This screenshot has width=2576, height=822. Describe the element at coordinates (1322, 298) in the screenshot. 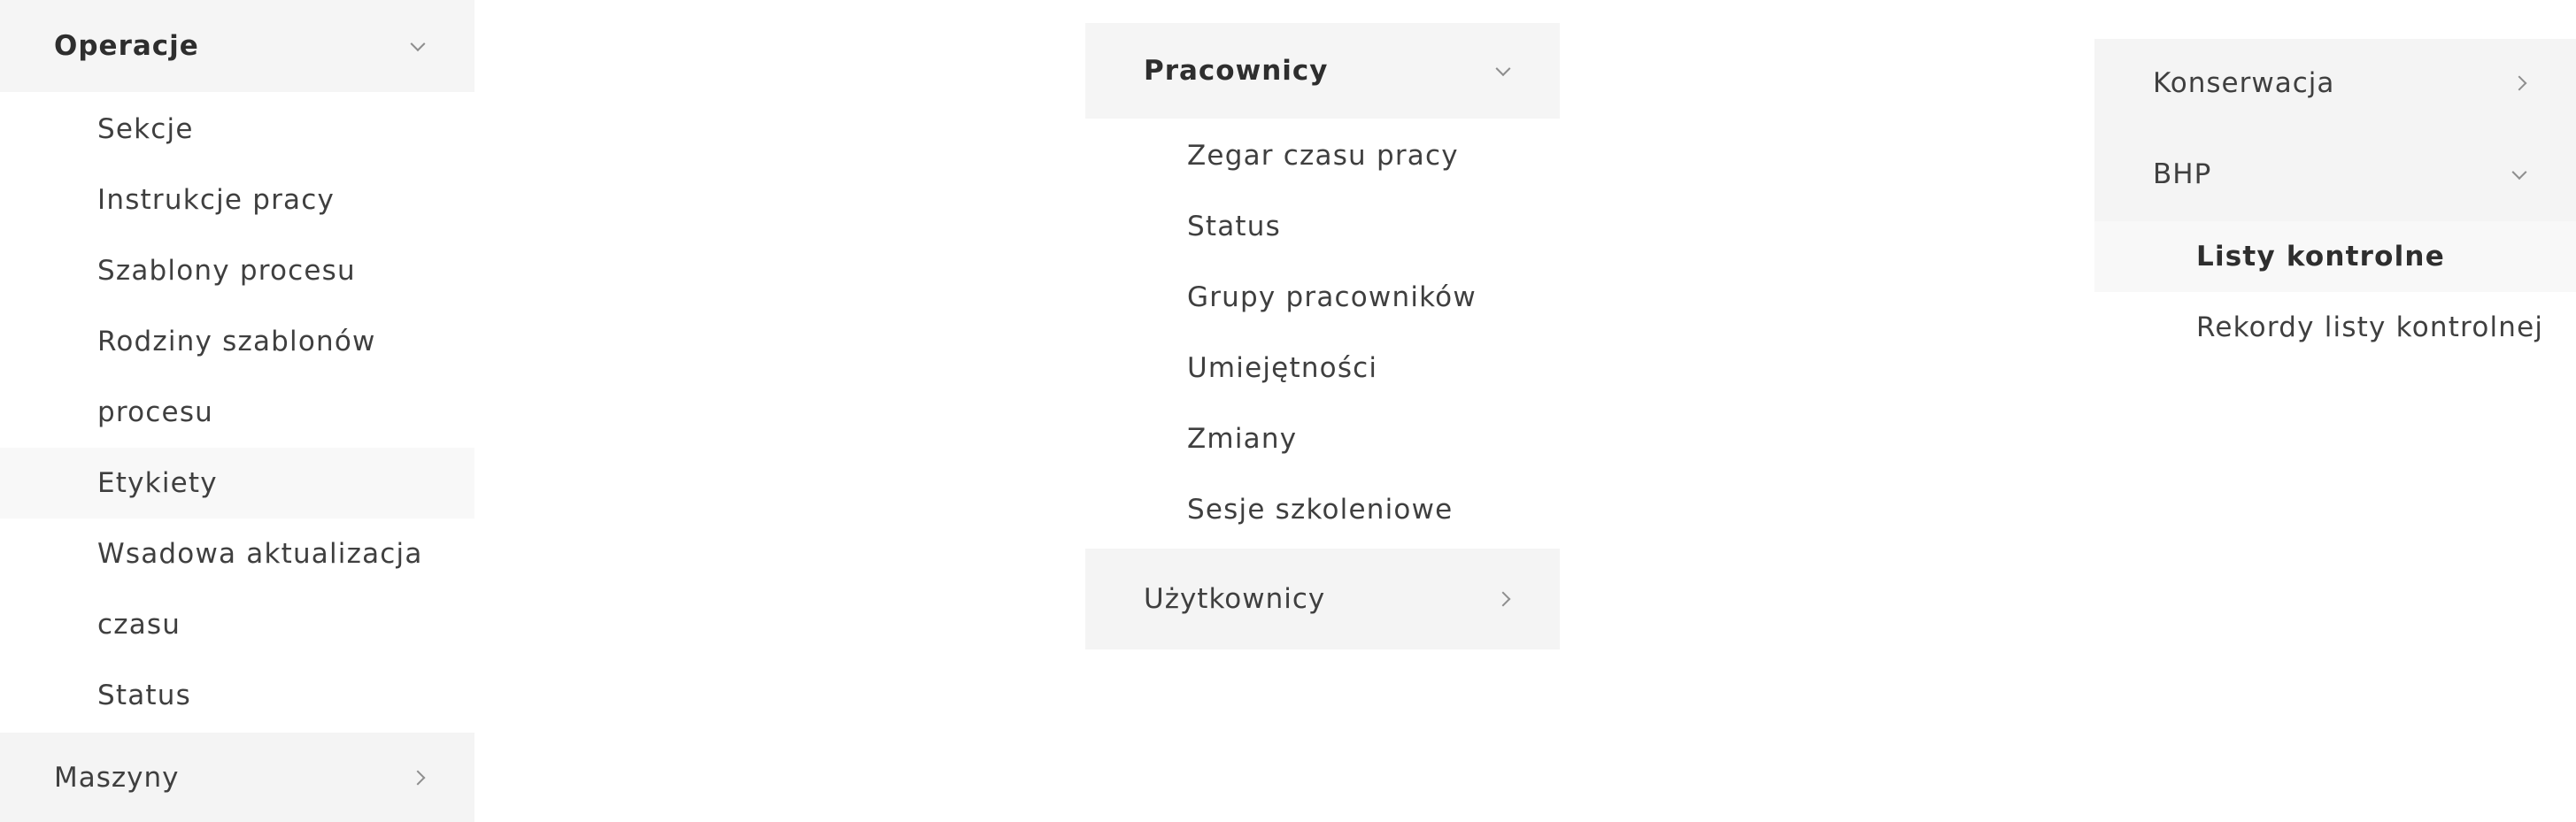

I see `nav-item-grupy-pracownikow: Grupy pracowników` at that location.